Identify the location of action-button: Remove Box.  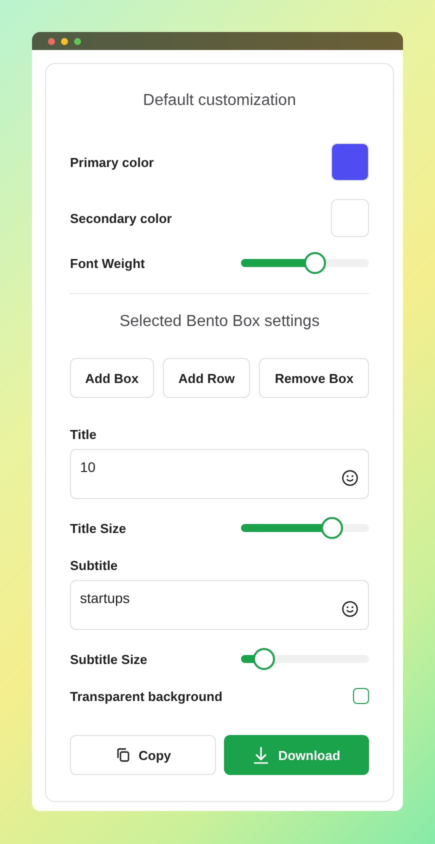
(314, 378).